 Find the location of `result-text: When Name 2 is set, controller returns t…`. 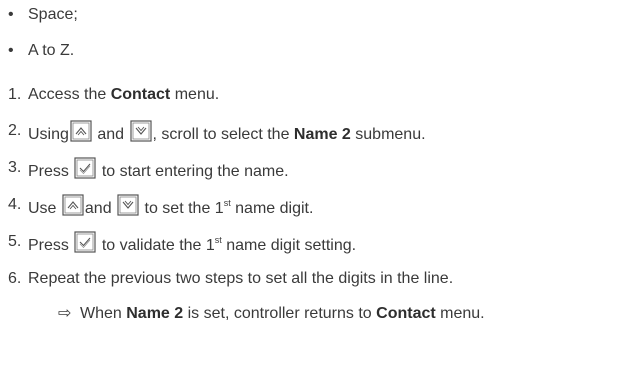

result-text: When Name 2 is set, controller returns t… is located at coordinates (282, 313).